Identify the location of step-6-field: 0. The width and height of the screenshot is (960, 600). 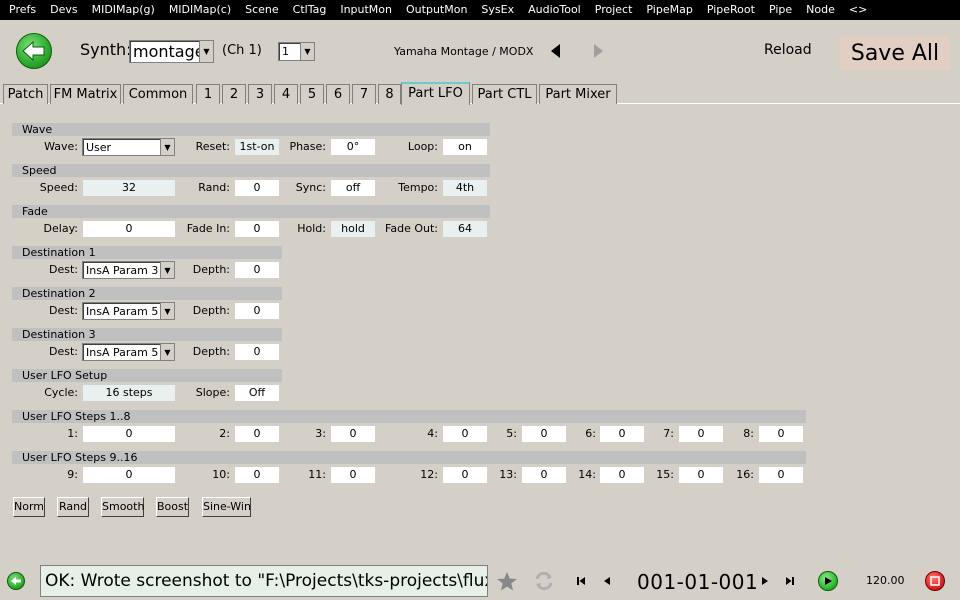
(622, 434).